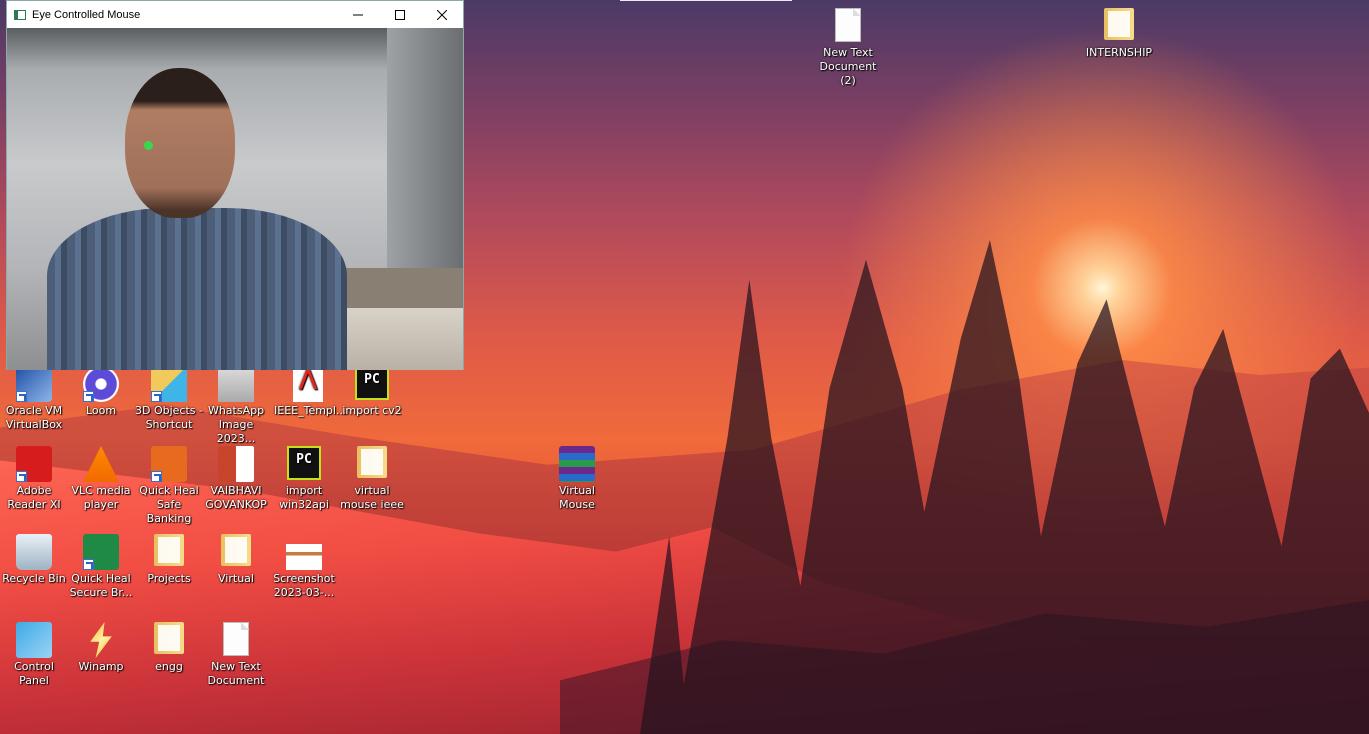 Image resolution: width=1369 pixels, height=734 pixels. Describe the element at coordinates (101, 464) in the screenshot. I see `vlc-icon` at that location.